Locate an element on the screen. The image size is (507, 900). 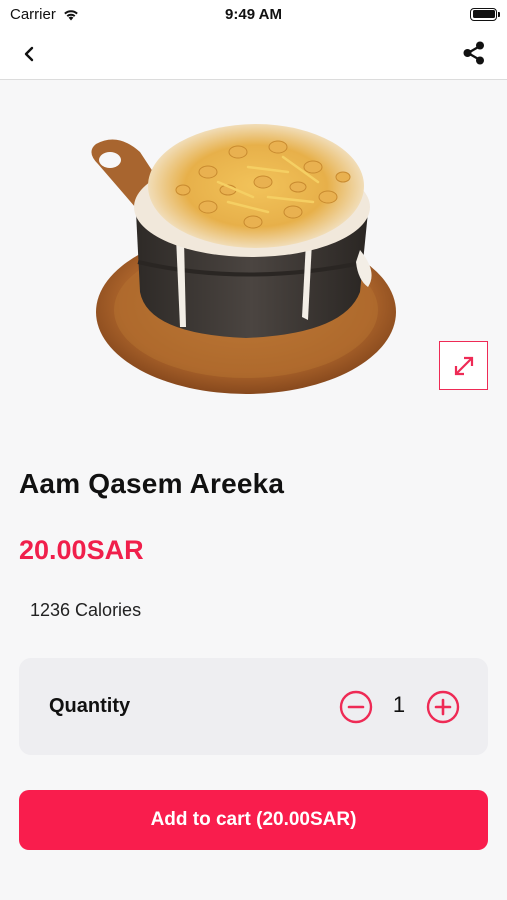
quantity-label: Quantity is located at coordinates (90, 706).